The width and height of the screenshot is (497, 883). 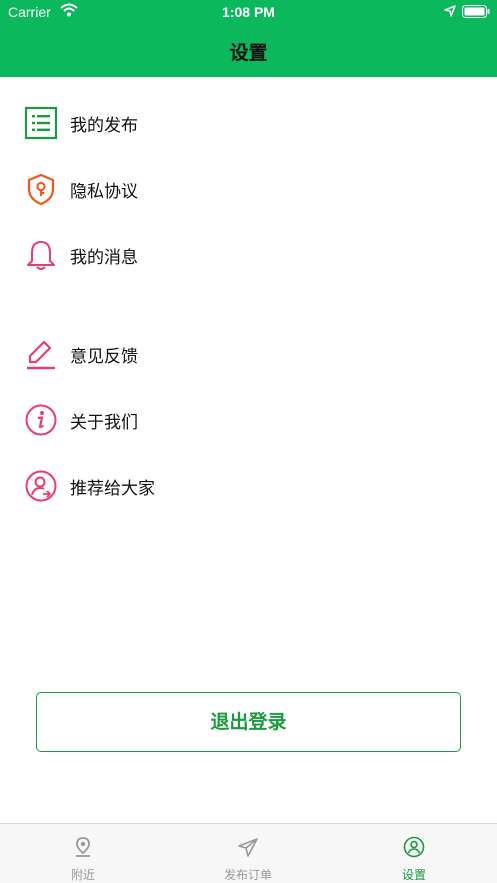 I want to click on menu-item-label: 我的发布, so click(x=104, y=126).